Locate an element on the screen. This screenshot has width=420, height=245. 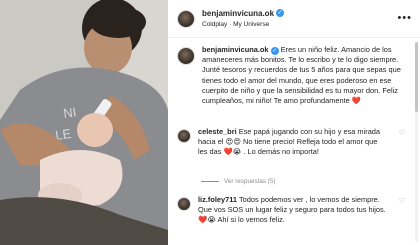
scrollbar-thumb is located at coordinates (416, 77).